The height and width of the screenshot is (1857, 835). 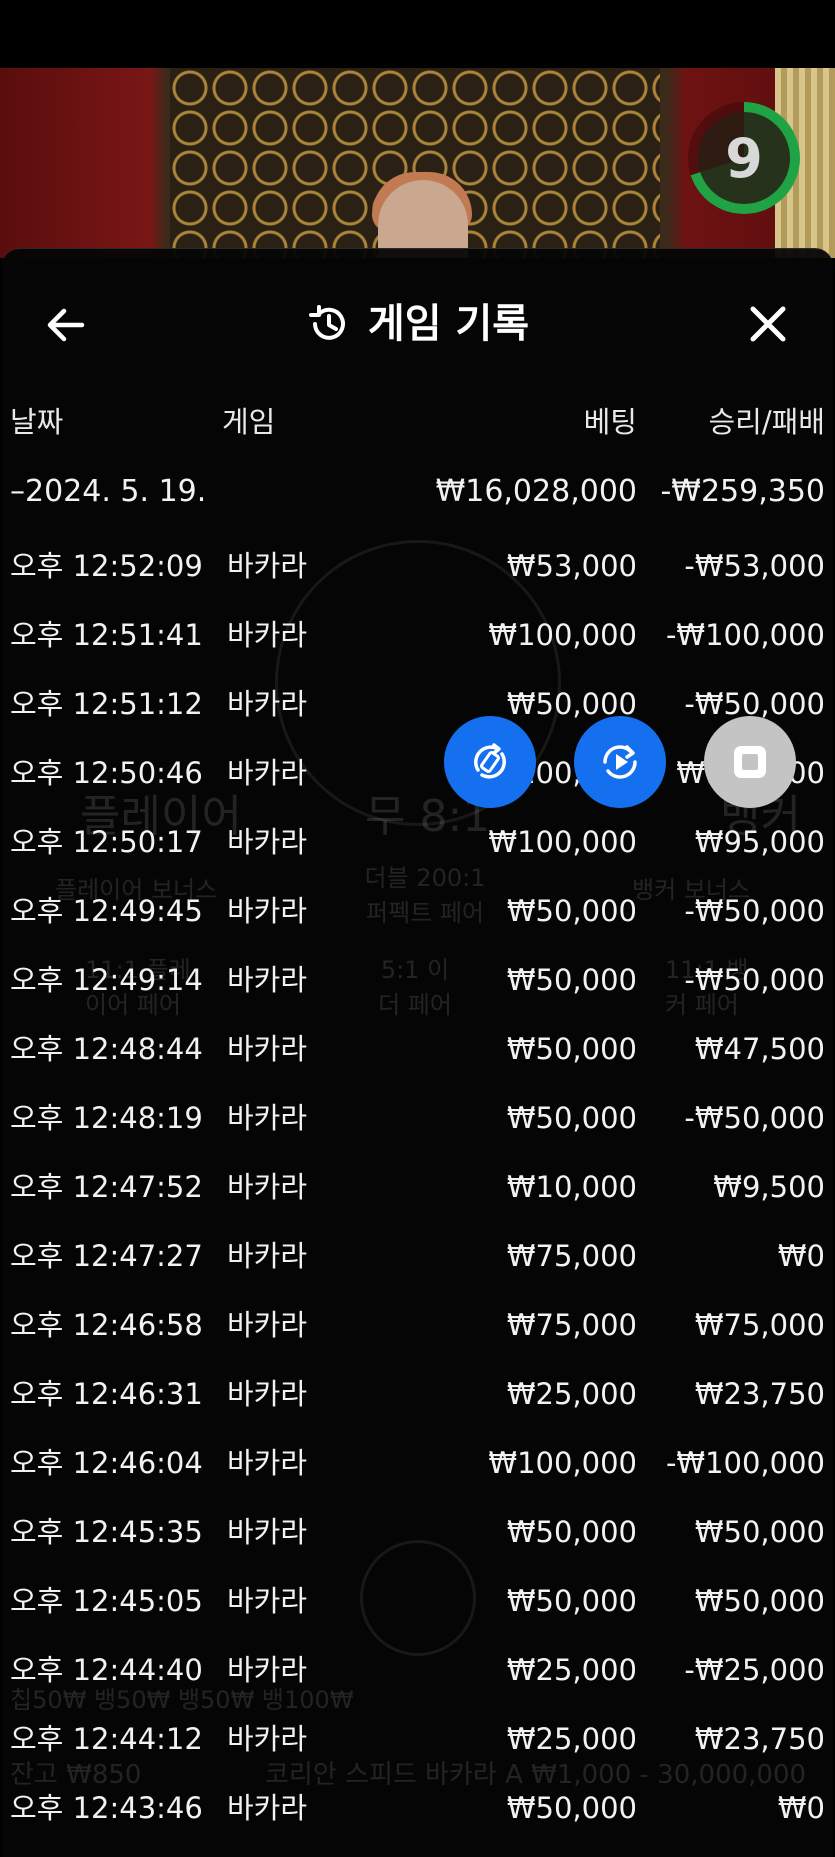 What do you see at coordinates (106, 566) in the screenshot?
I see `row-time: 오후 12:52:09` at bounding box center [106, 566].